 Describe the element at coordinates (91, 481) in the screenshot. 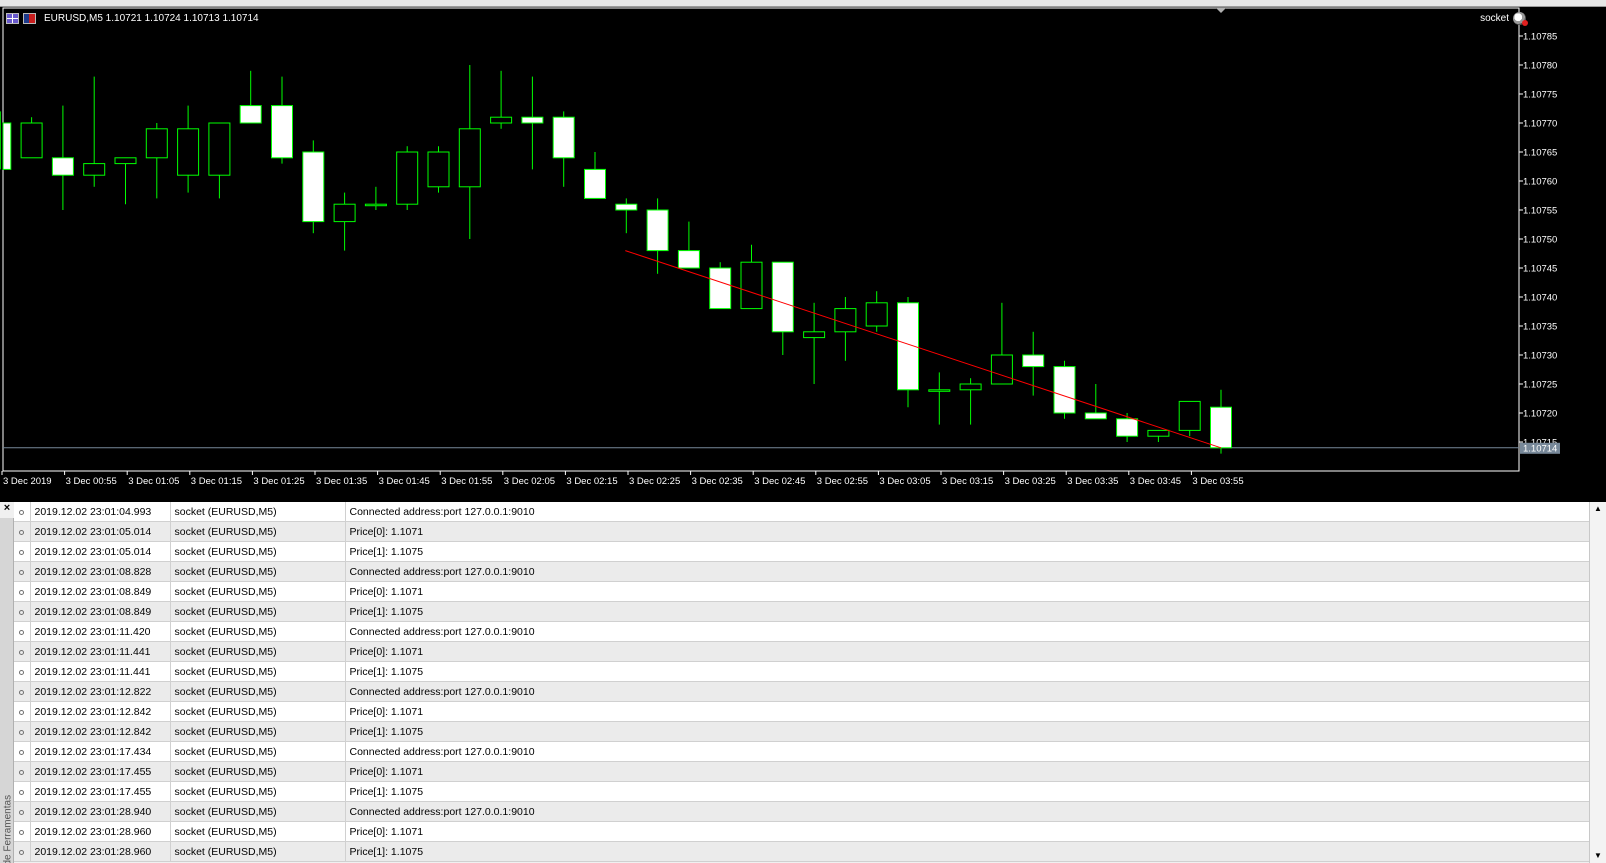

I see `time-axis-label: 3 Dec 00:55` at that location.